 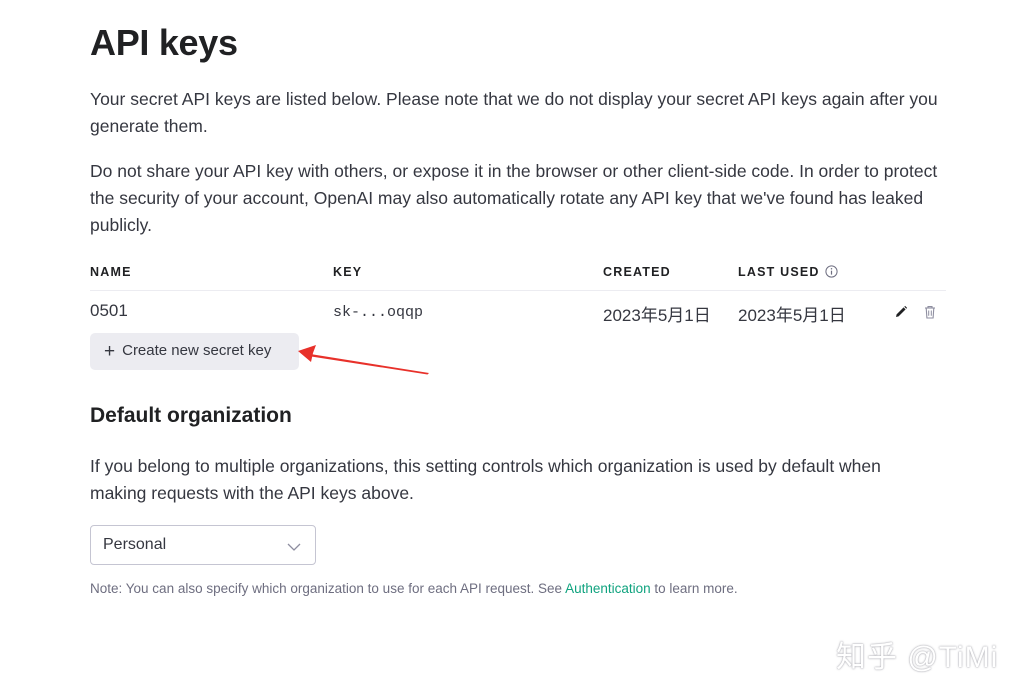 I want to click on column-header-key: KEY, so click(x=348, y=272).